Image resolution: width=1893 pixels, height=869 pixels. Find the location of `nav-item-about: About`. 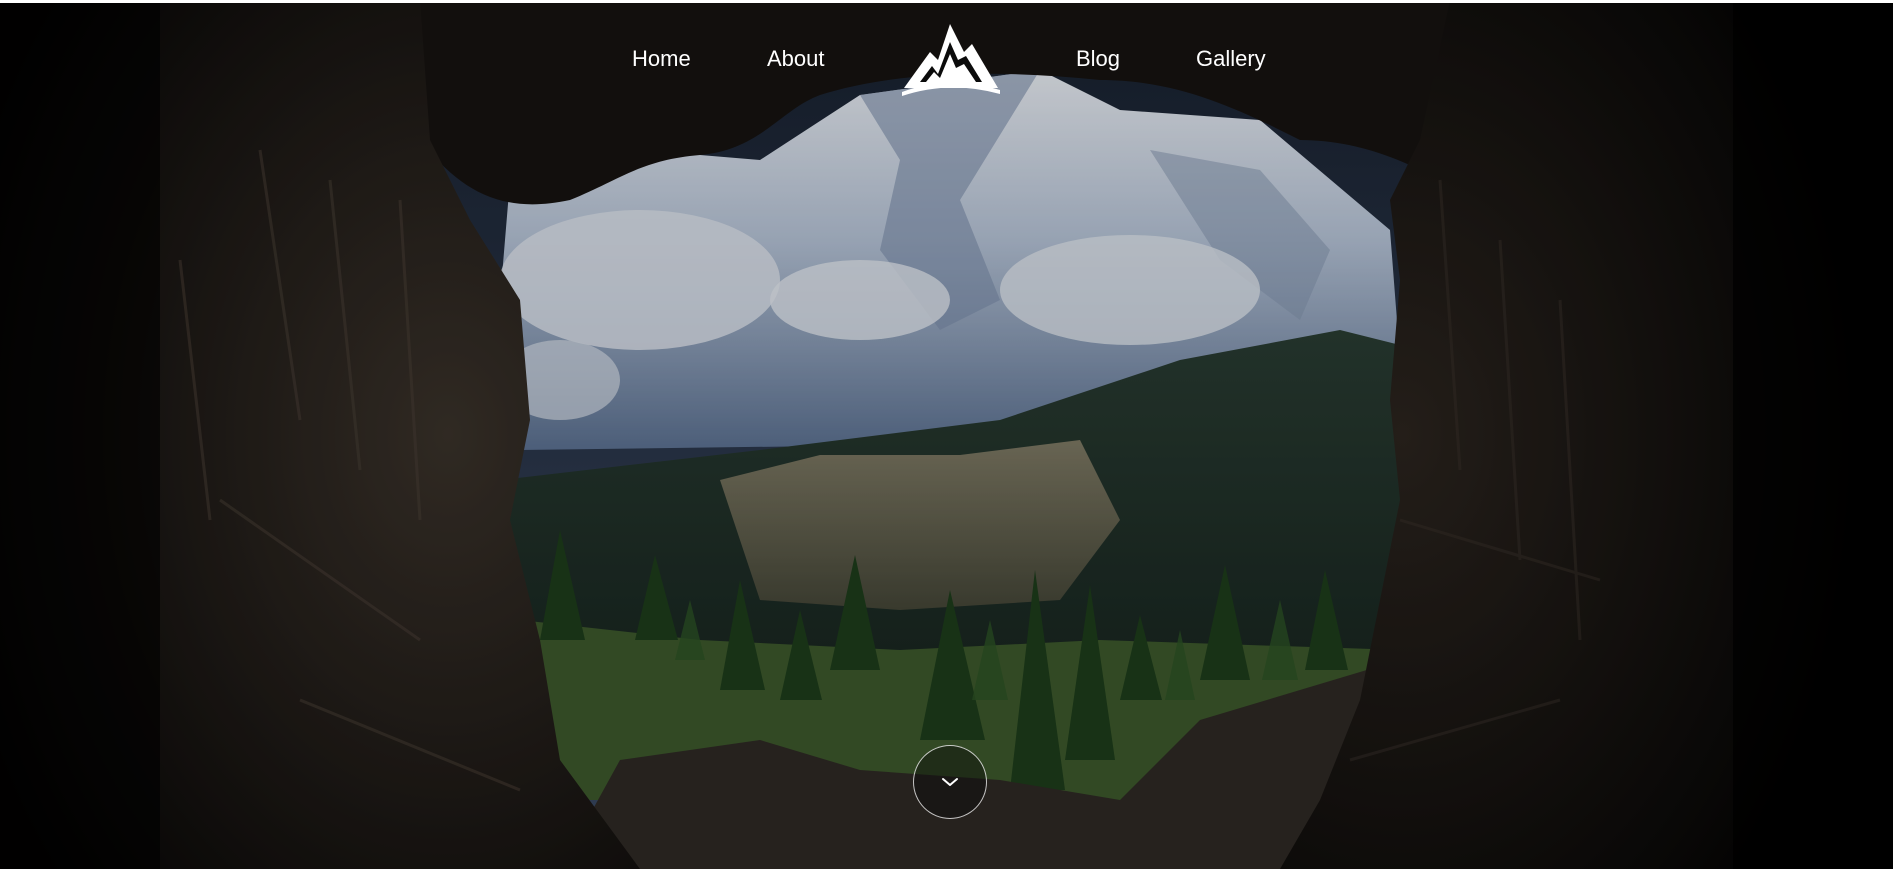

nav-item-about: About is located at coordinates (796, 59).